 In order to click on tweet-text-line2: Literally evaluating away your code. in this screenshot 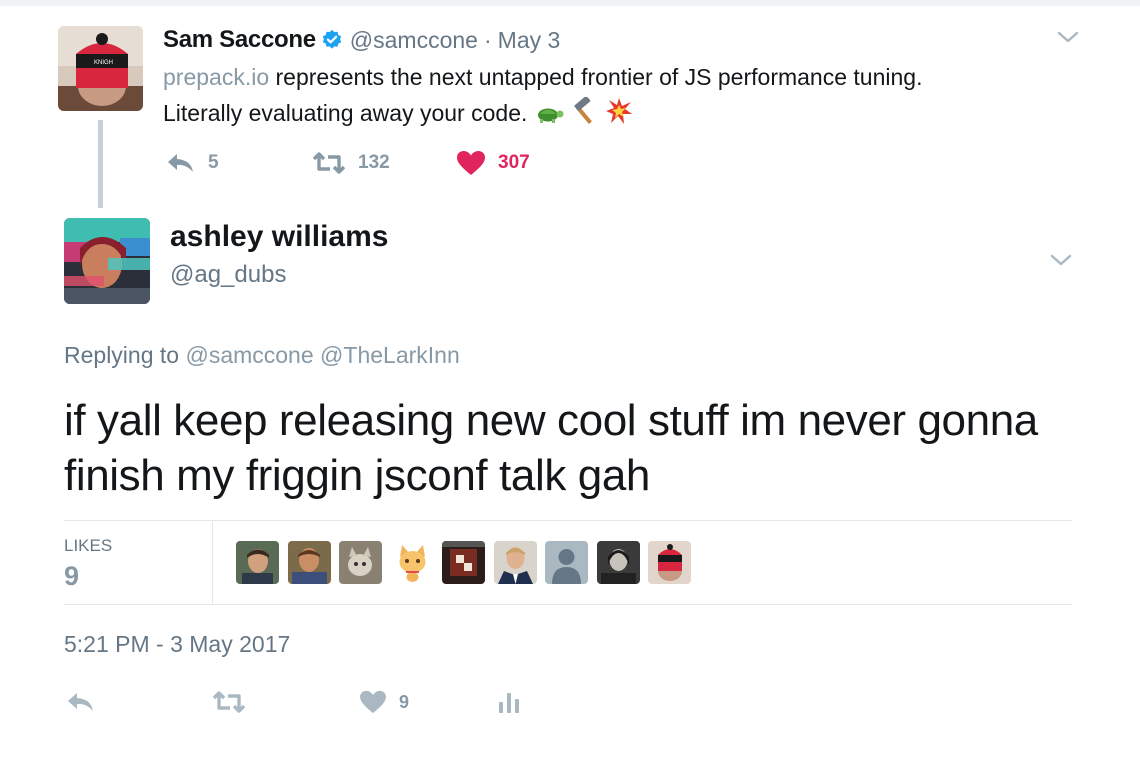, I will do `click(348, 113)`.